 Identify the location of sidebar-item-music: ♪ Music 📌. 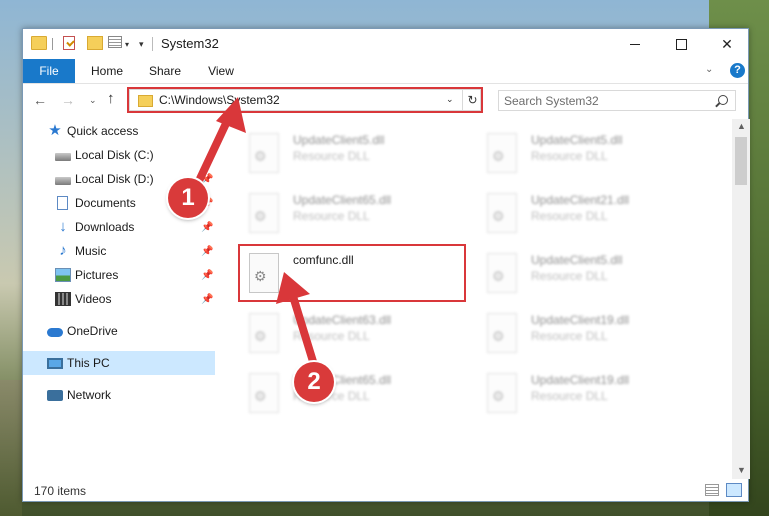
(119, 251).